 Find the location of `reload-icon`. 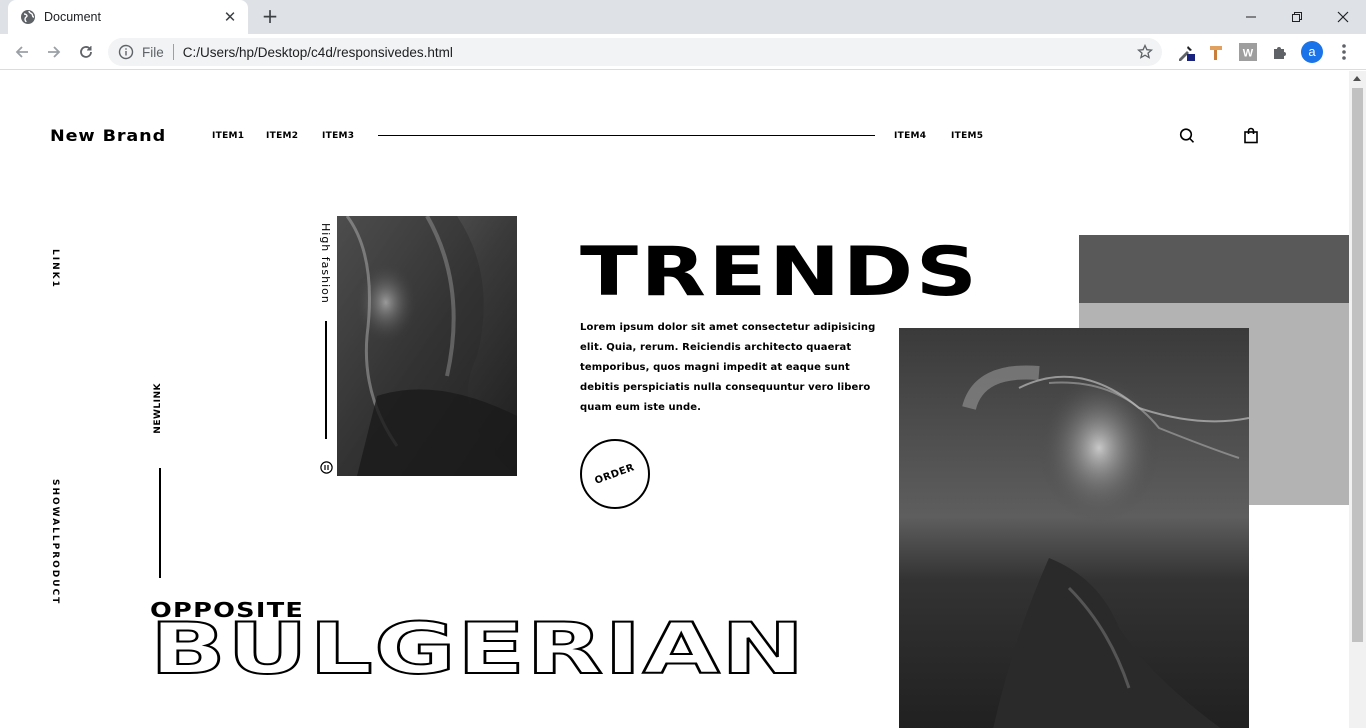

reload-icon is located at coordinates (86, 52).